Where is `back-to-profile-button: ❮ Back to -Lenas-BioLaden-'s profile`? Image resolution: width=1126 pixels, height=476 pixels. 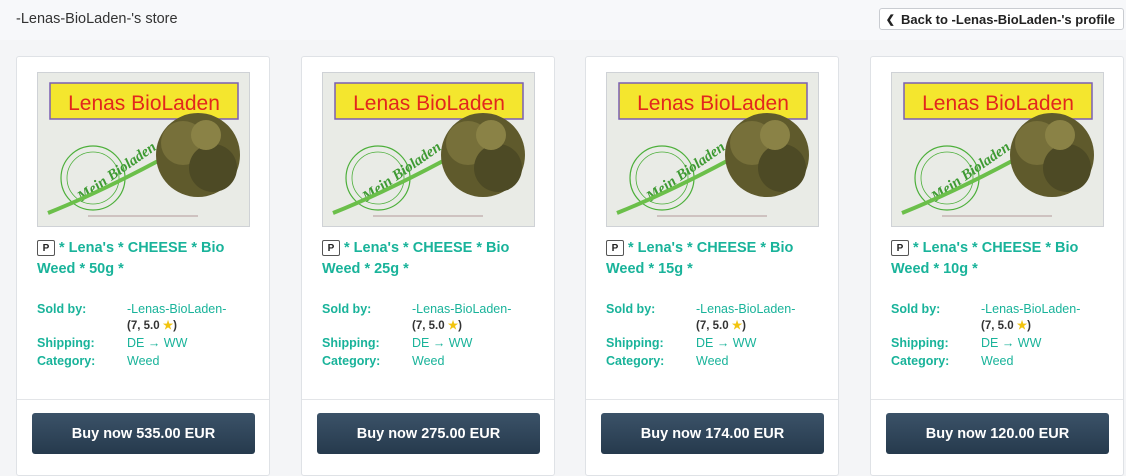
back-to-profile-button: ❮ Back to -Lenas-BioLaden-'s profile is located at coordinates (1001, 19).